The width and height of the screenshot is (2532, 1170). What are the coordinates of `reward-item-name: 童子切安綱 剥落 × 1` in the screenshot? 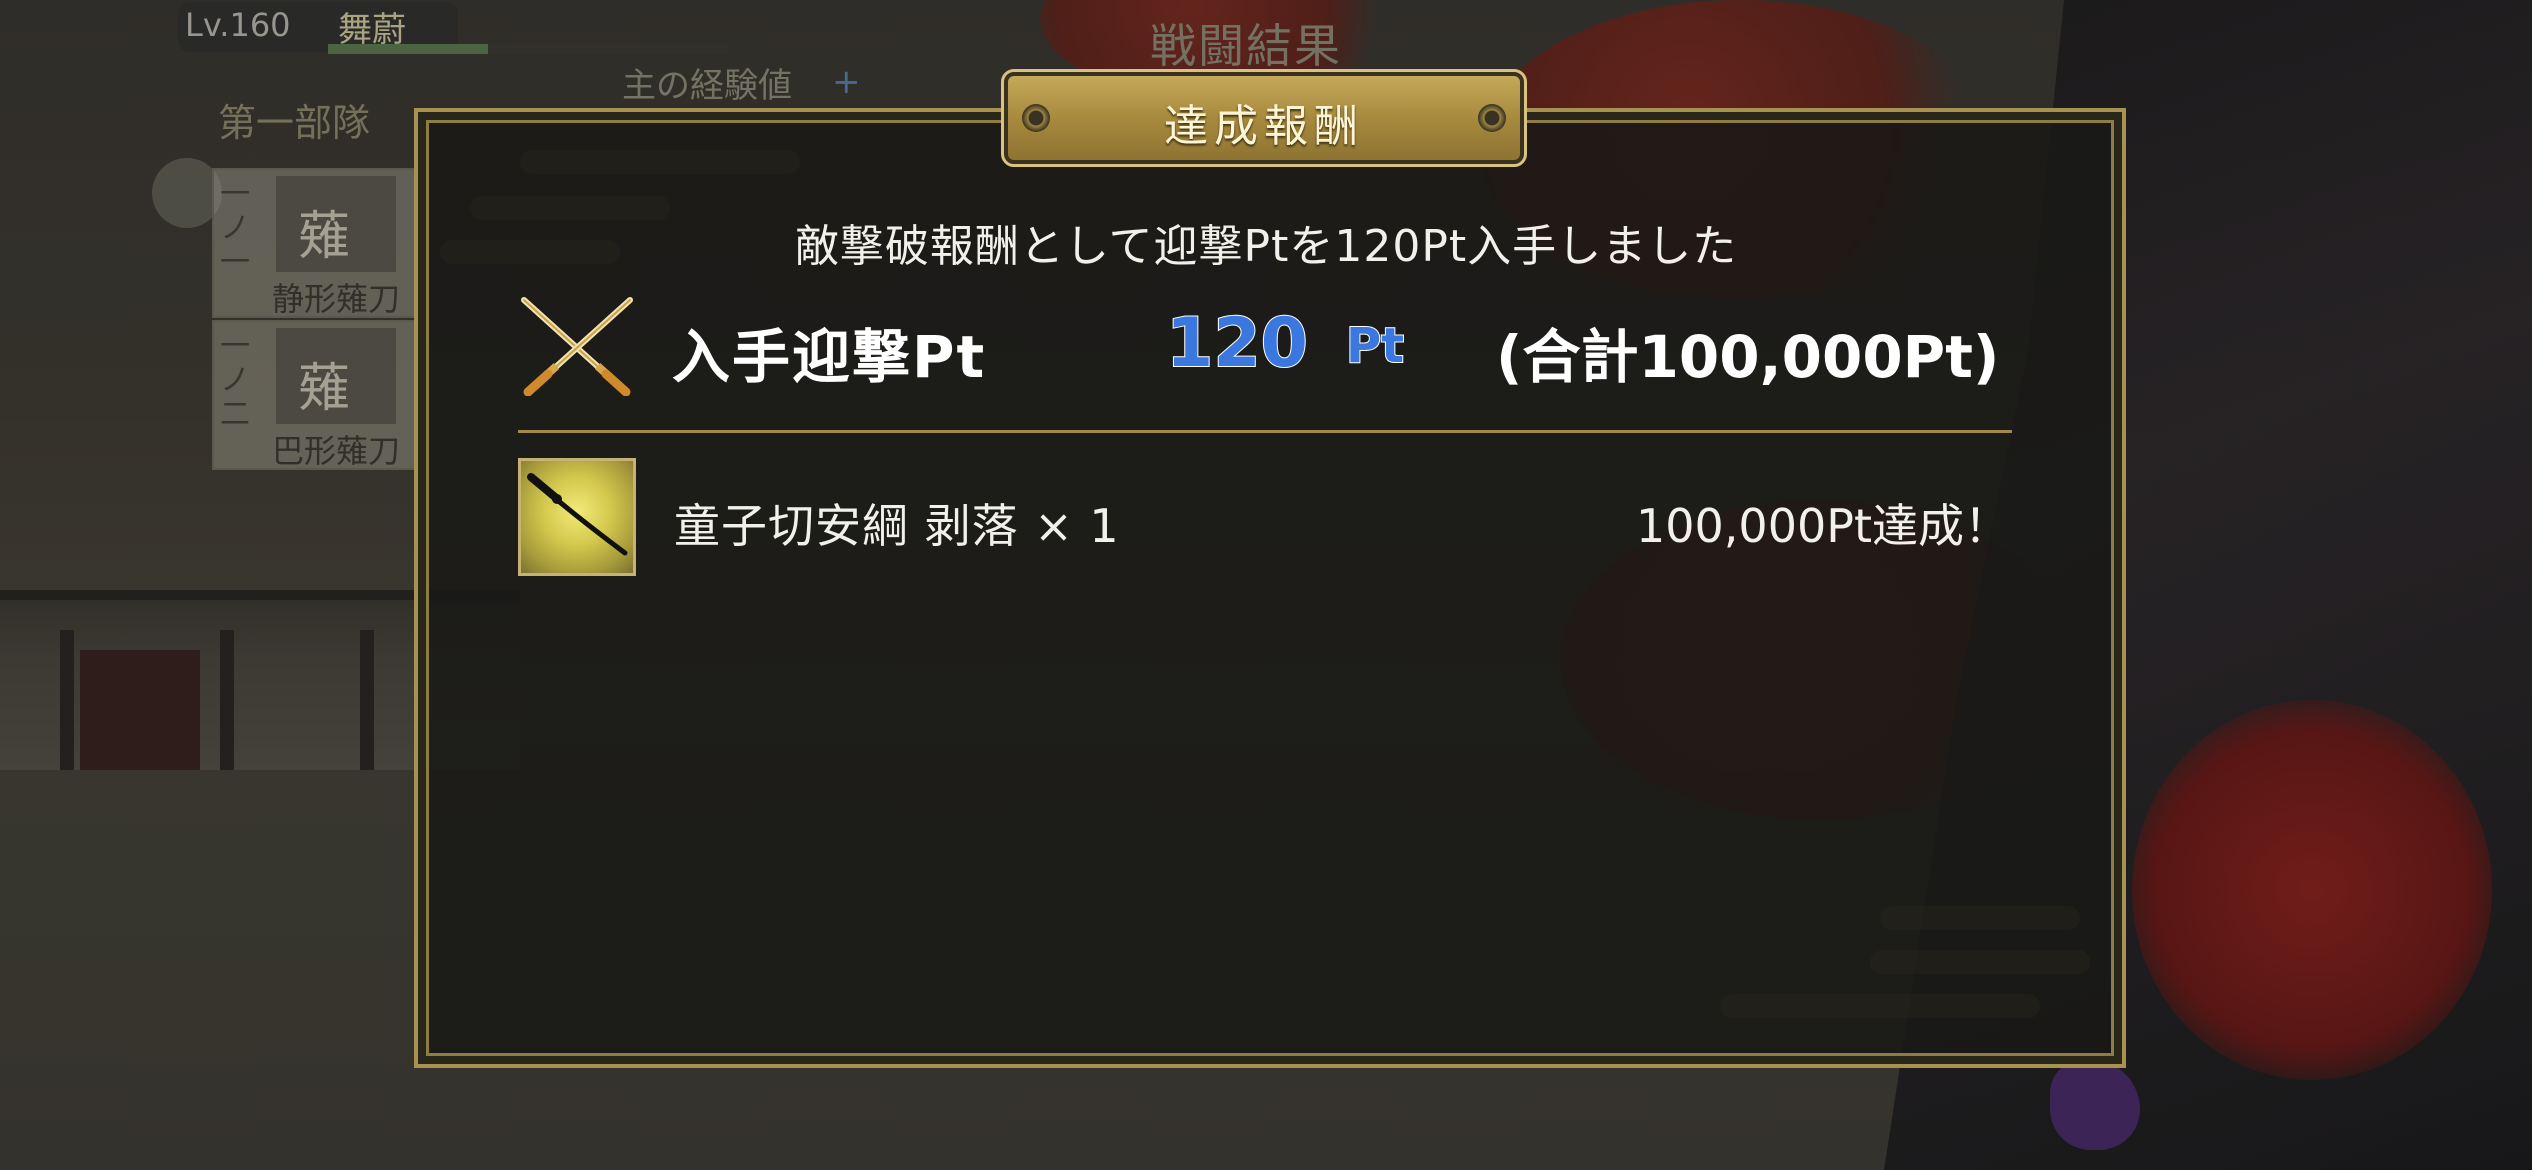 It's located at (897, 526).